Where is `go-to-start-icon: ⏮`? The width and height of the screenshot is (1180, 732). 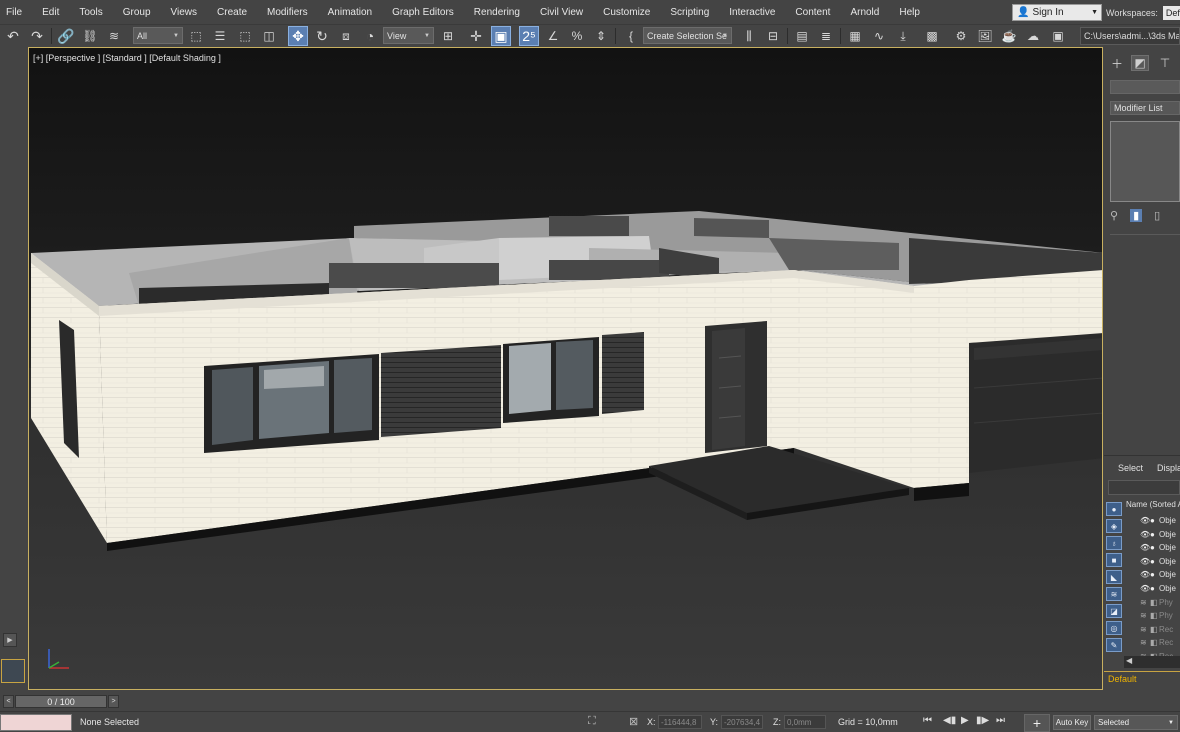
go-to-start-icon: ⏮ is located at coordinates (927, 720).